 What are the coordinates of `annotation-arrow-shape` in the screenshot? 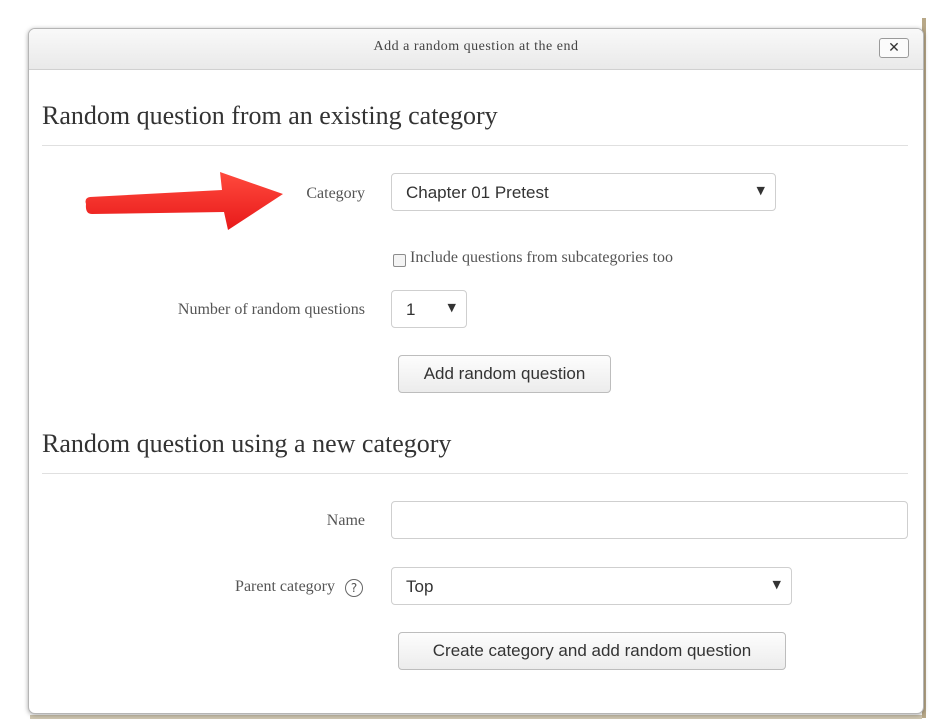 It's located at (184, 201).